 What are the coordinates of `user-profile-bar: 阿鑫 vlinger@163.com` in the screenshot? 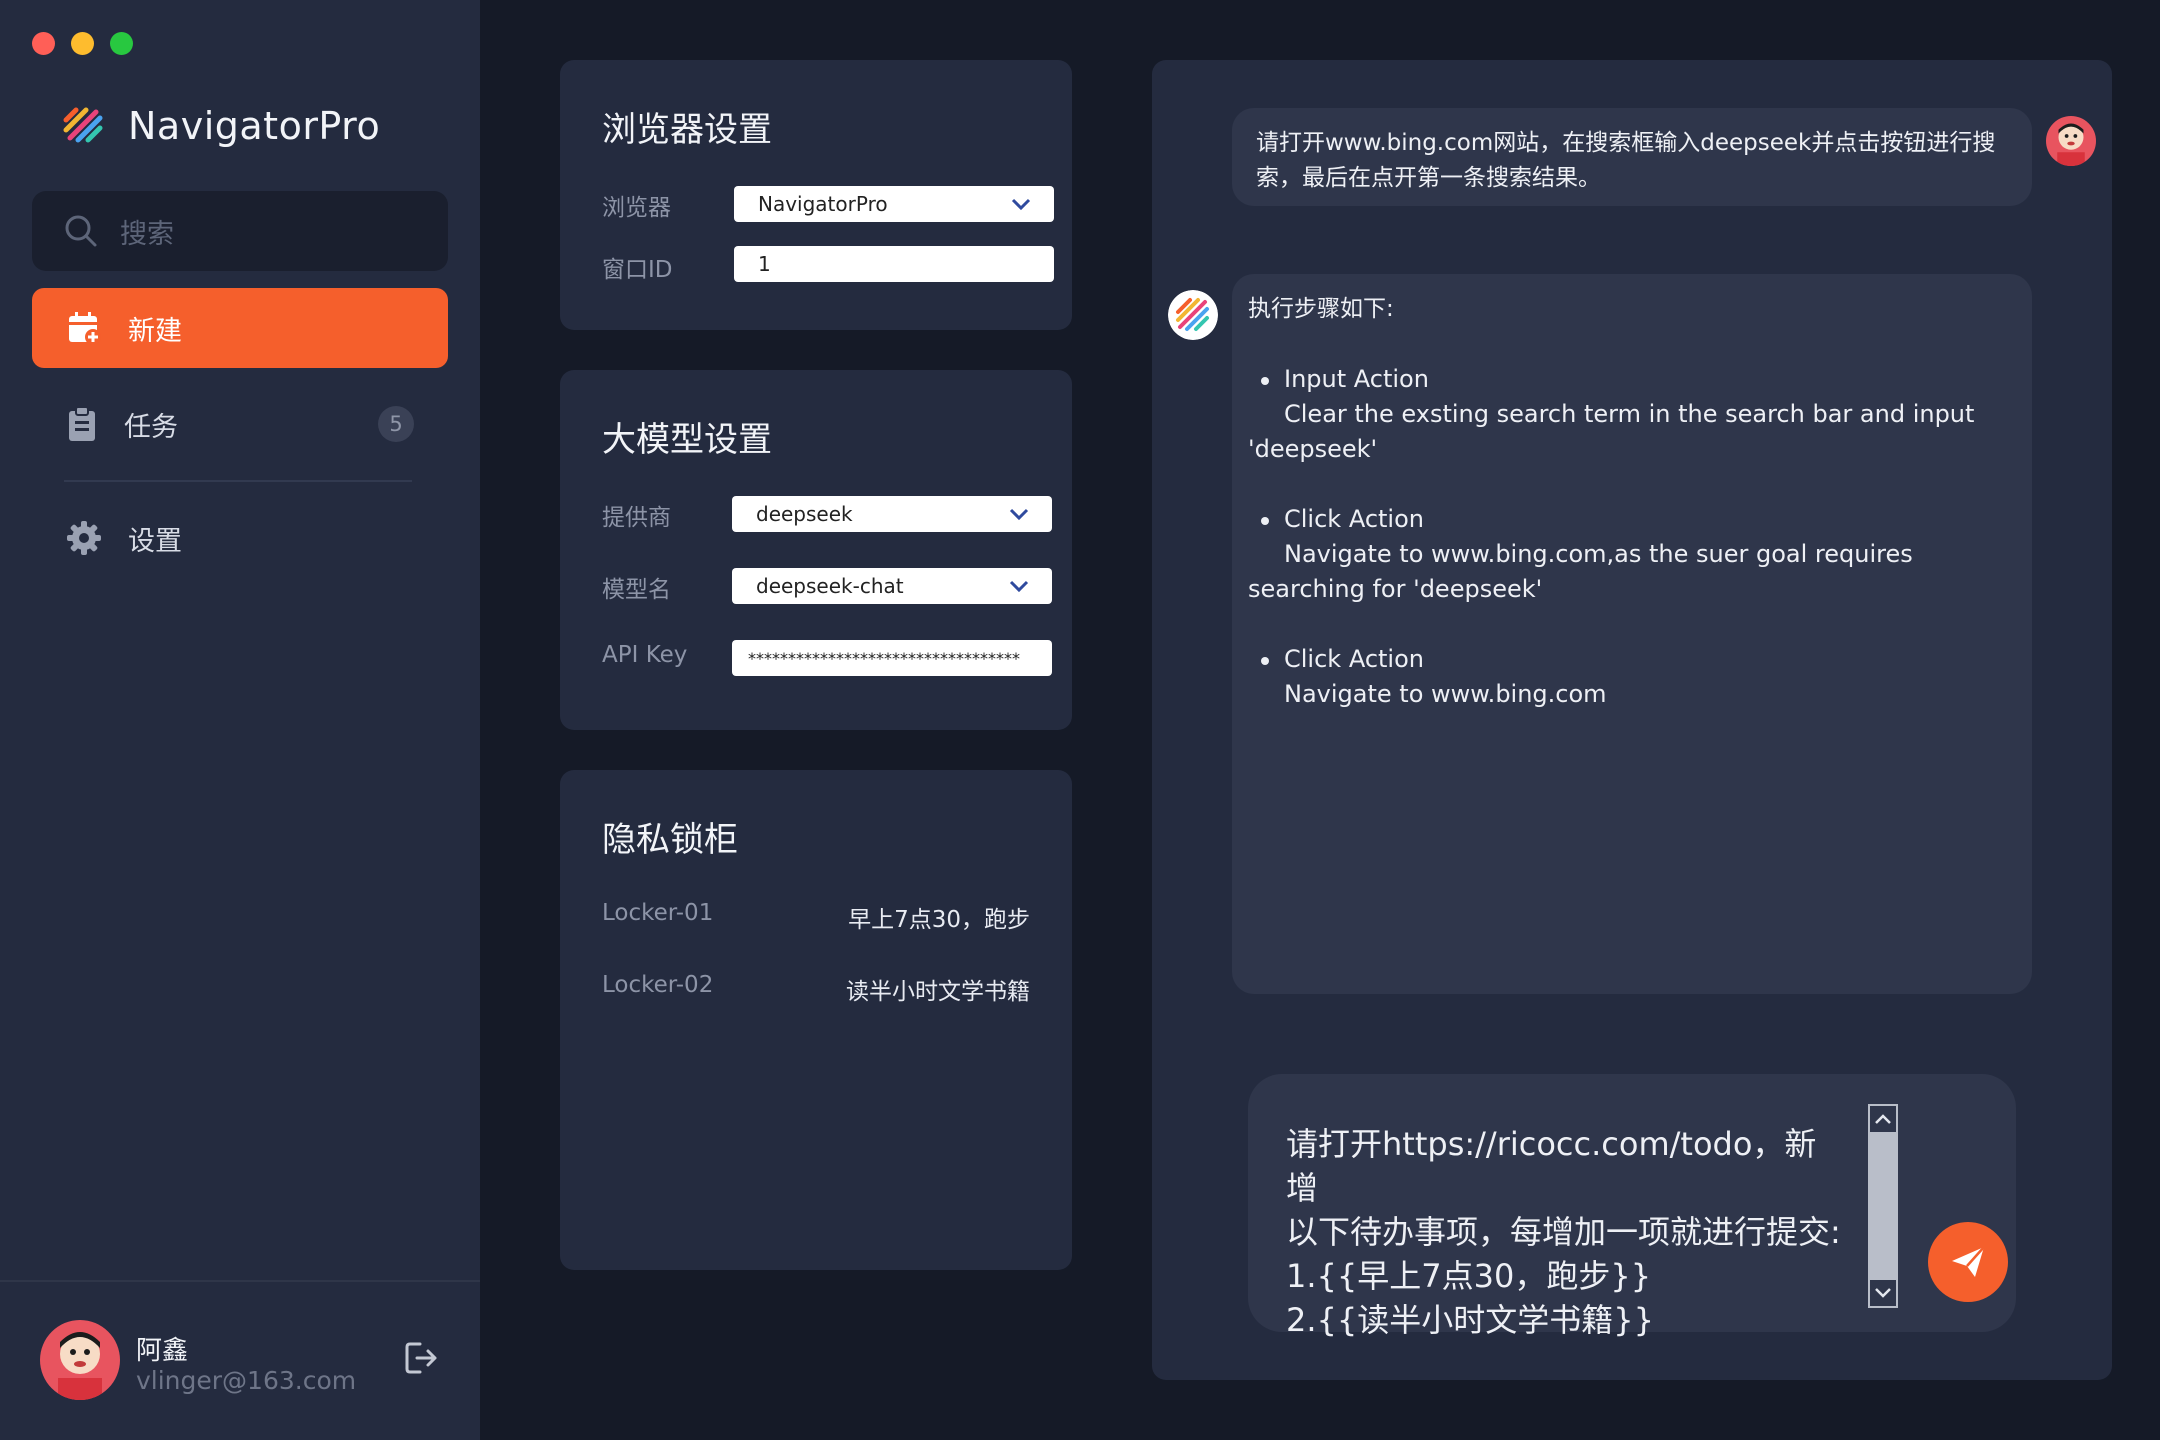 It's located at (240, 1360).